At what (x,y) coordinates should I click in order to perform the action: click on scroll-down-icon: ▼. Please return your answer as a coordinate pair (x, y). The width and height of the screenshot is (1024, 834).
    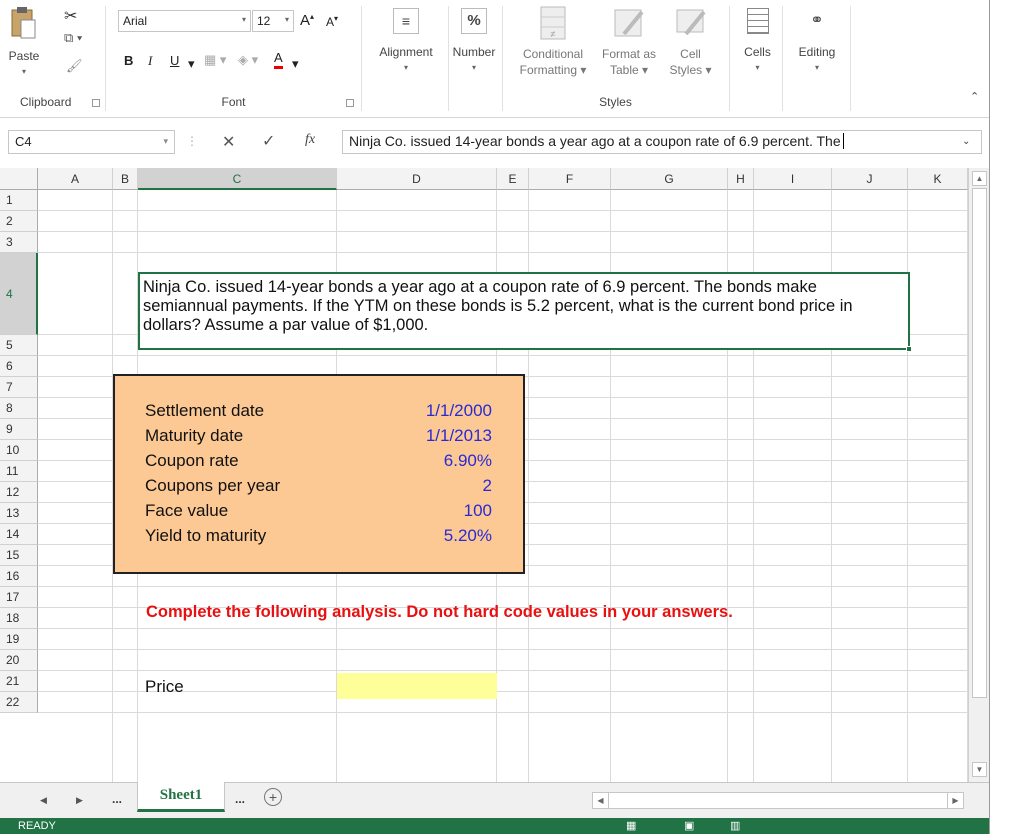
    Looking at the image, I should click on (979, 769).